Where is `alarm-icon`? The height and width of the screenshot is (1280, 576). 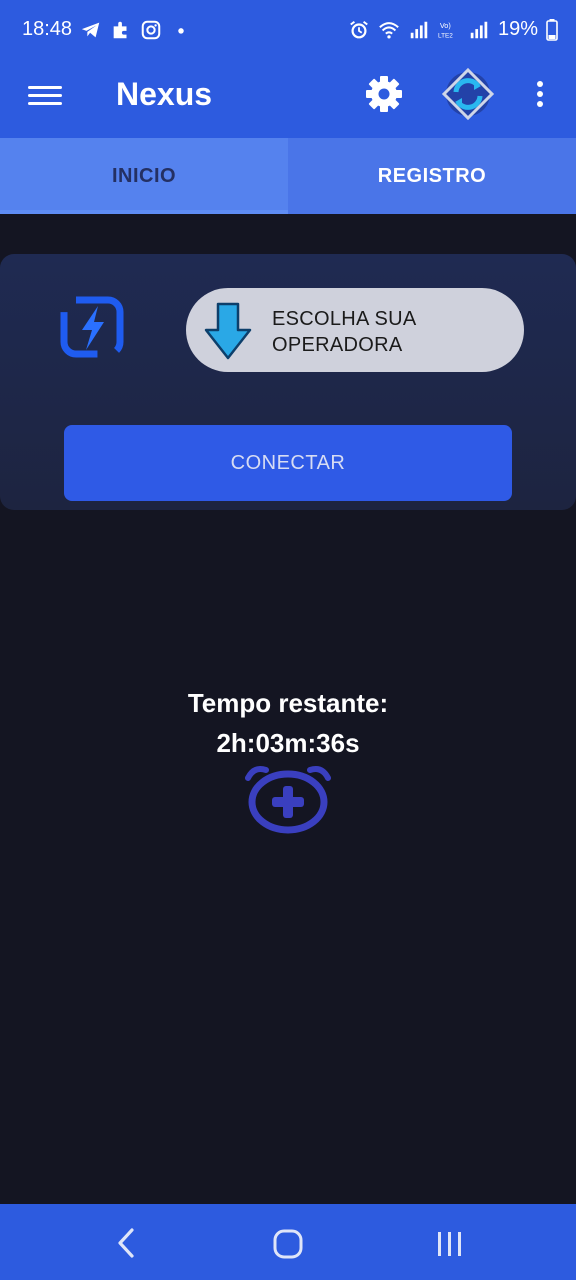 alarm-icon is located at coordinates (359, 29).